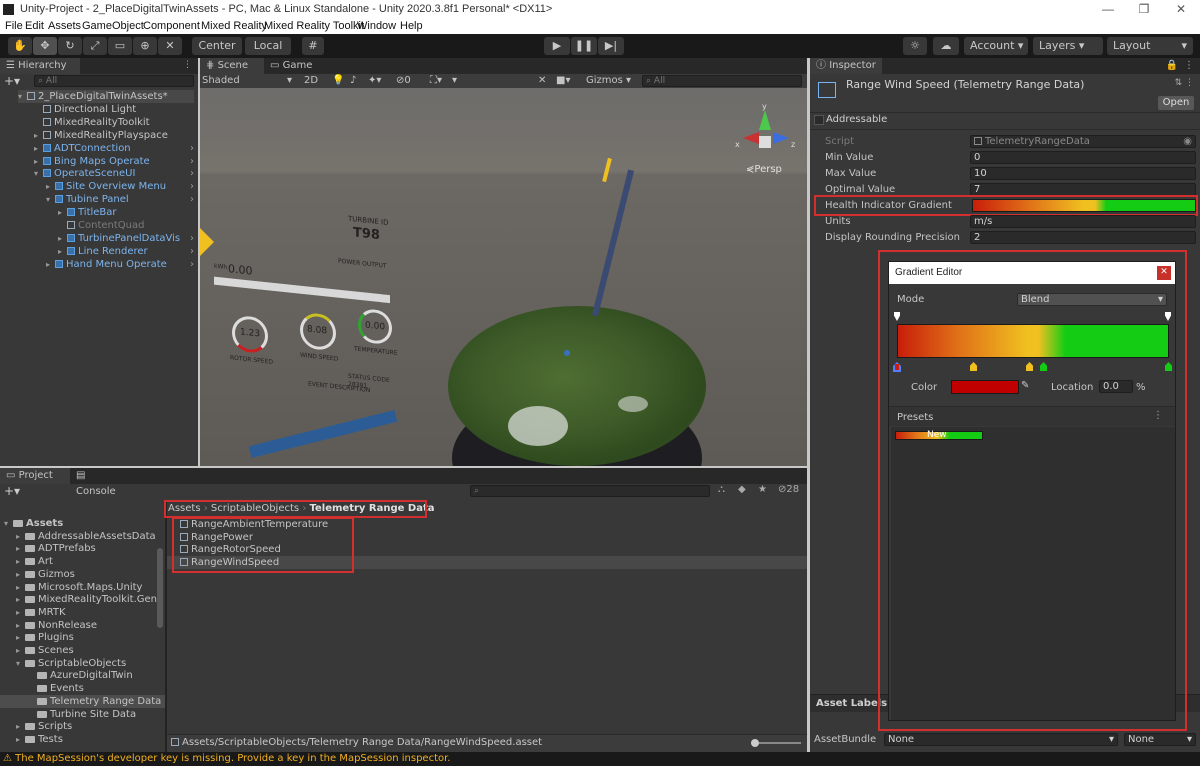 The image size is (1200, 766). Describe the element at coordinates (38, 173) in the screenshot. I see `expand-arrow-icon: ▾` at that location.